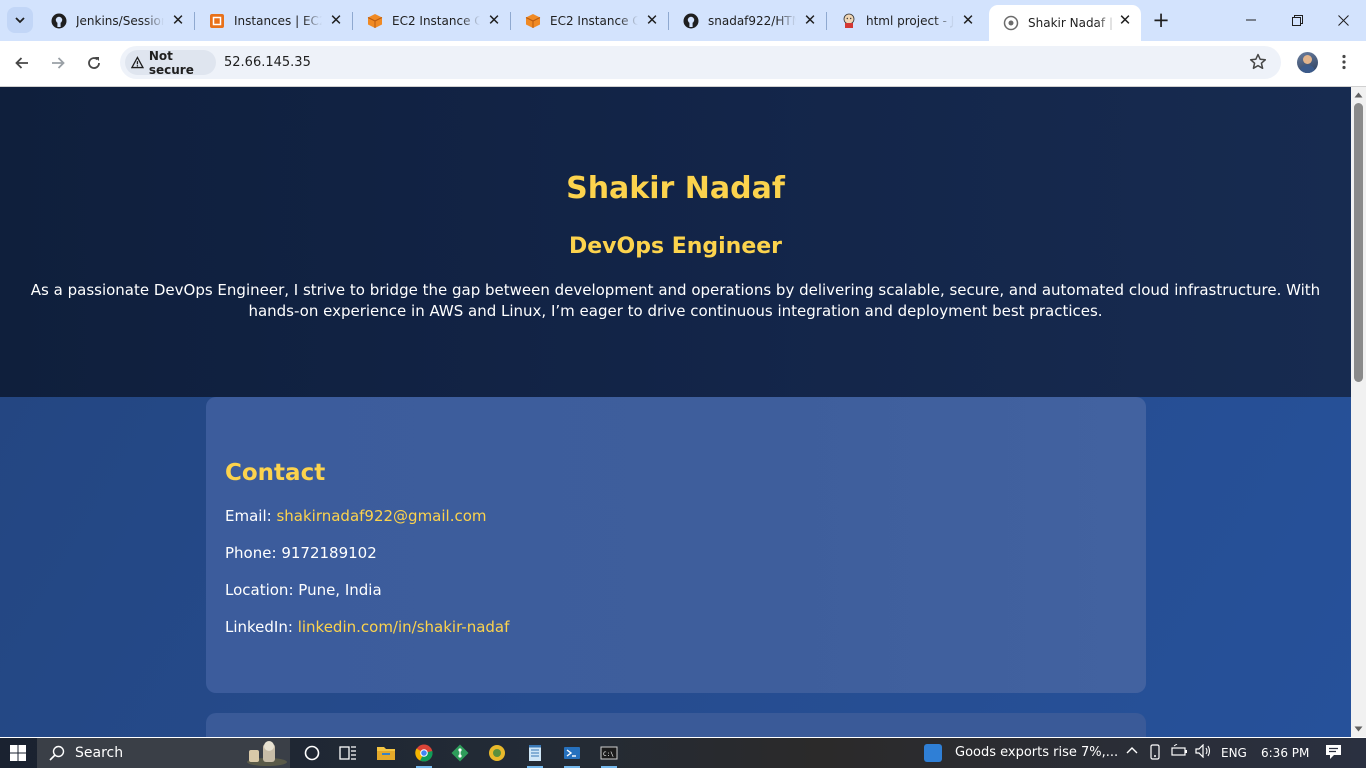 The image size is (1366, 768). I want to click on search-icon, so click(57, 753).